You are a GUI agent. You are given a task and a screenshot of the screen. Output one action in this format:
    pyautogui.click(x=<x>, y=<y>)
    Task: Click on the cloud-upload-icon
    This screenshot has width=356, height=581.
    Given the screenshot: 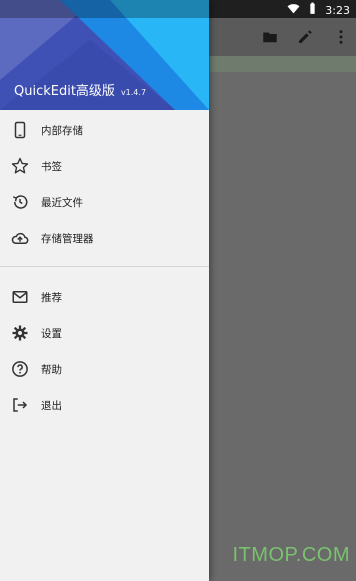 What is the action you would take?
    pyautogui.click(x=20, y=238)
    